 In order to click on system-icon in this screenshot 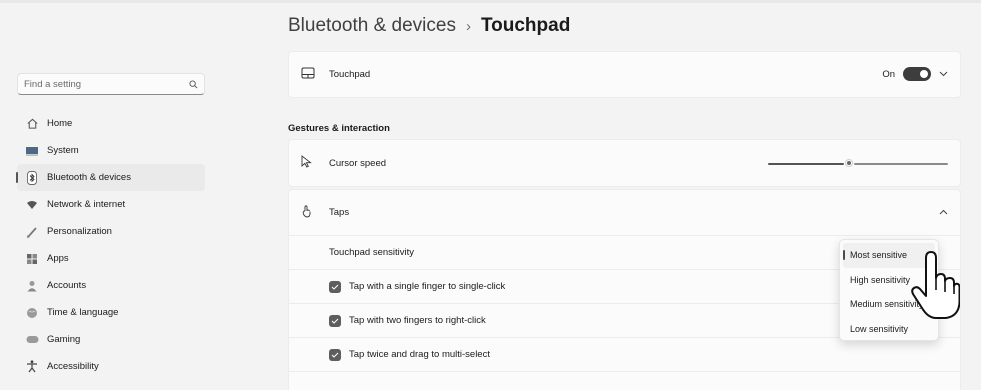, I will do `click(32, 151)`.